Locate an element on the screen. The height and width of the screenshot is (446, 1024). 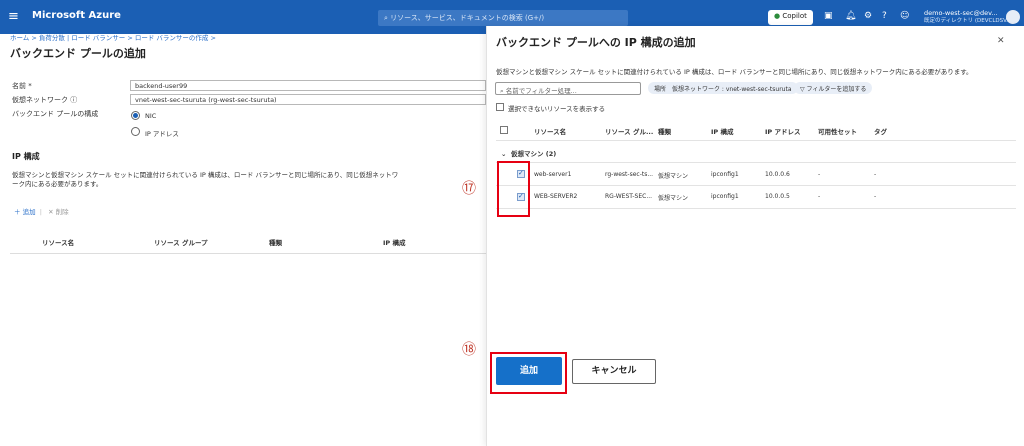
copilot-button: ● Copilot is located at coordinates (790, 17).